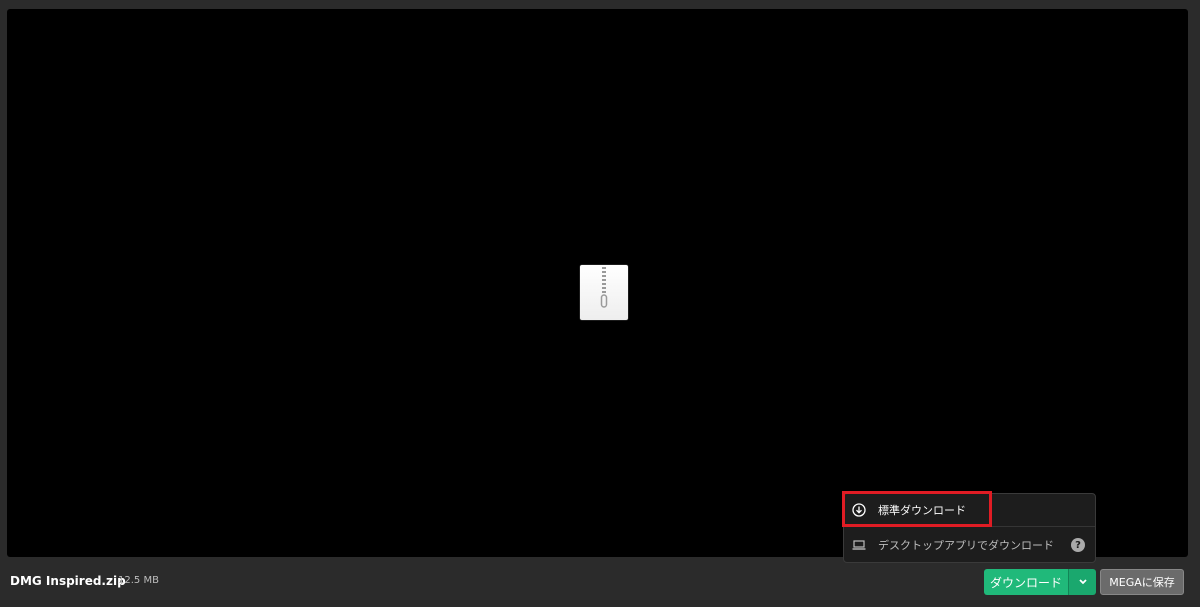 The height and width of the screenshot is (607, 1200). What do you see at coordinates (969, 510) in the screenshot?
I see `menu-item-standard-download: 標準ダウンロード` at bounding box center [969, 510].